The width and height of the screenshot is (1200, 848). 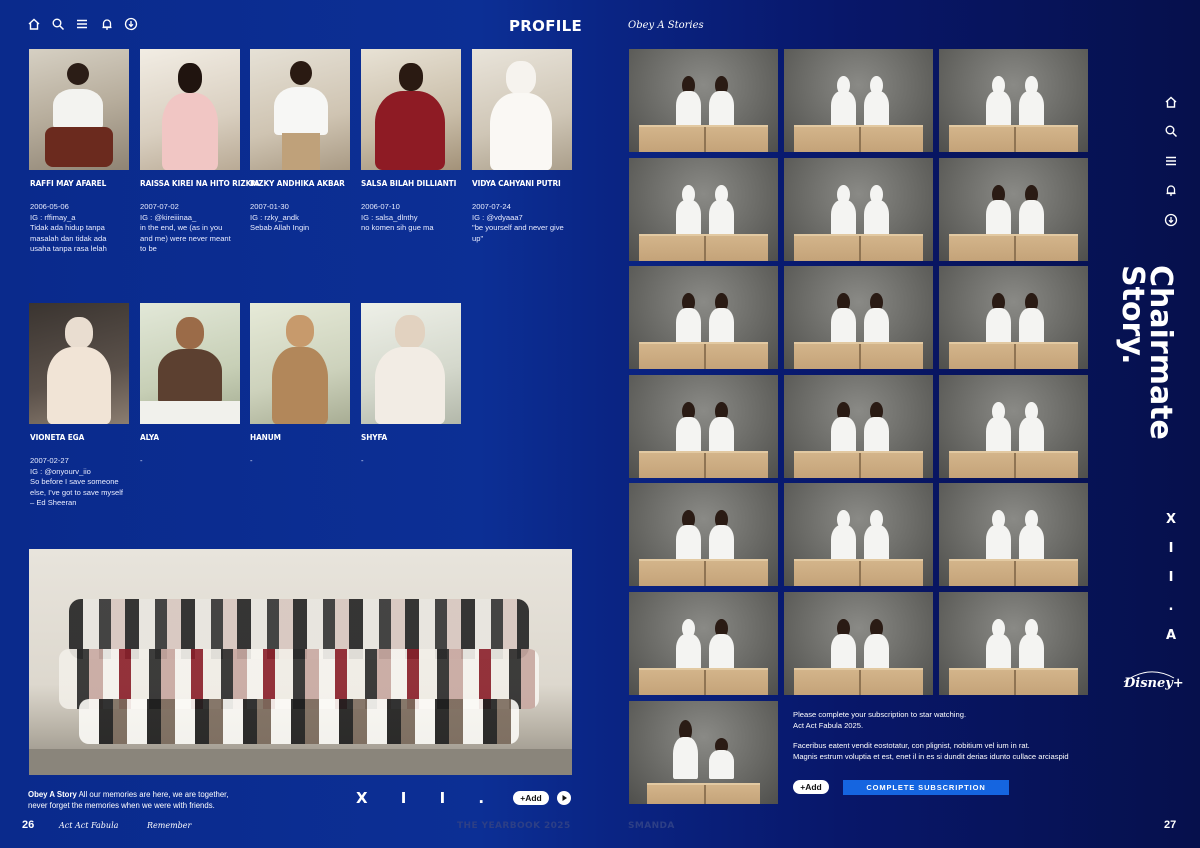 I want to click on footer-link: Act Act Fabula, so click(x=88, y=825).